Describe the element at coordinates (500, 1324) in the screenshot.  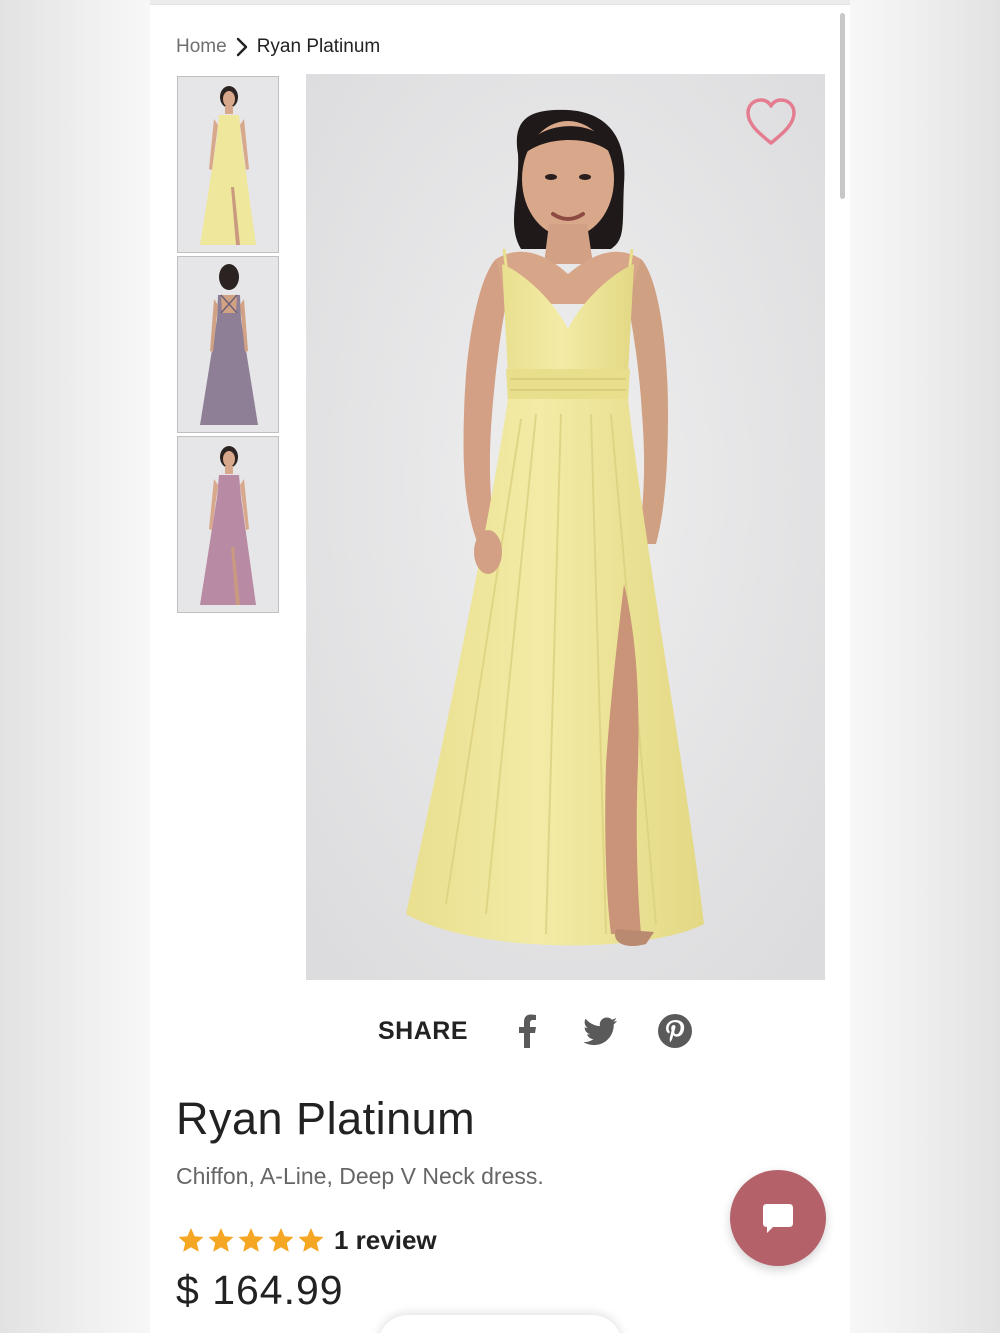
I see `bottom-floating-bar` at that location.